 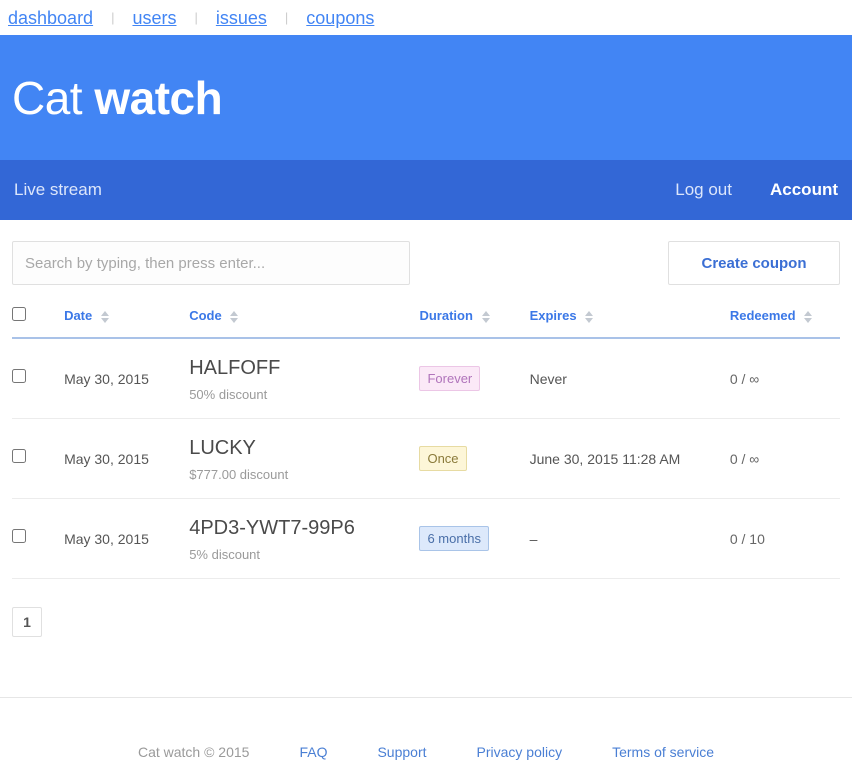 I want to click on create-coupon-button: Create coupon, so click(x=754, y=263).